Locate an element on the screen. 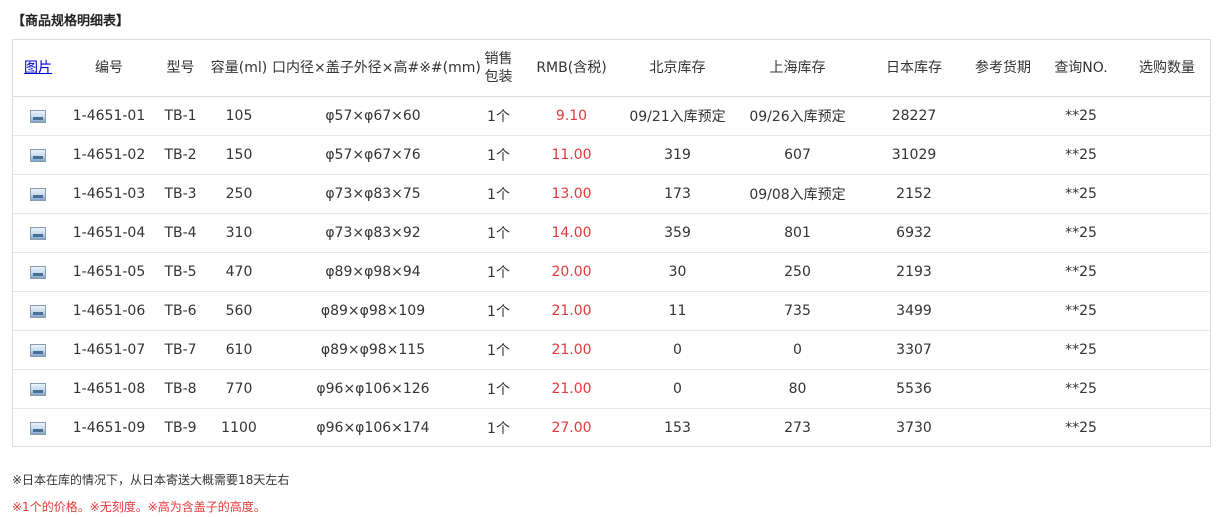  header-japan-stock: 日本库存 is located at coordinates (914, 68).